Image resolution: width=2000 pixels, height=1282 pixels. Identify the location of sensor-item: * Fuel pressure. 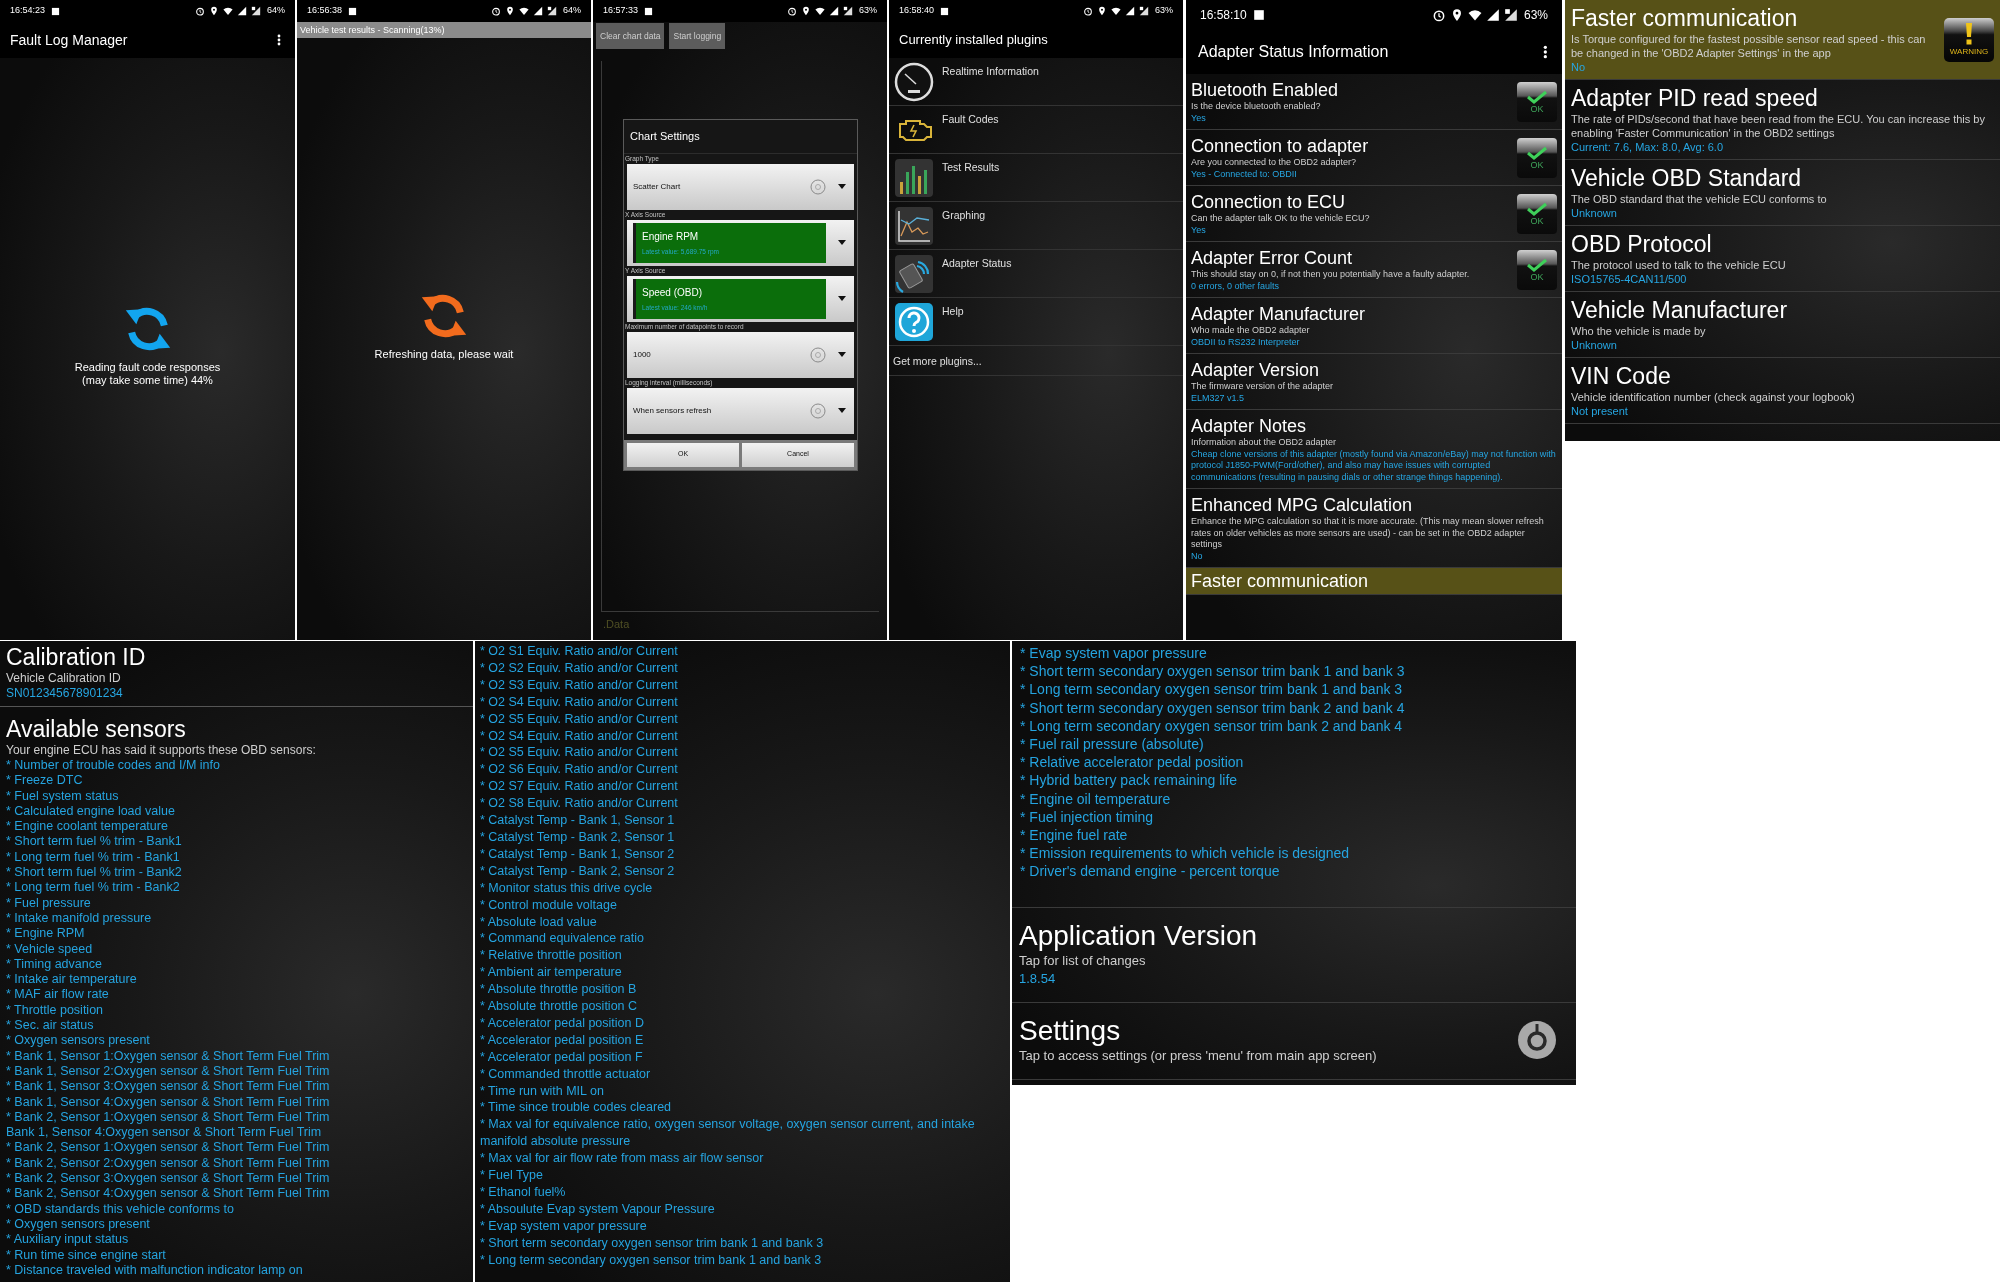
(49, 903).